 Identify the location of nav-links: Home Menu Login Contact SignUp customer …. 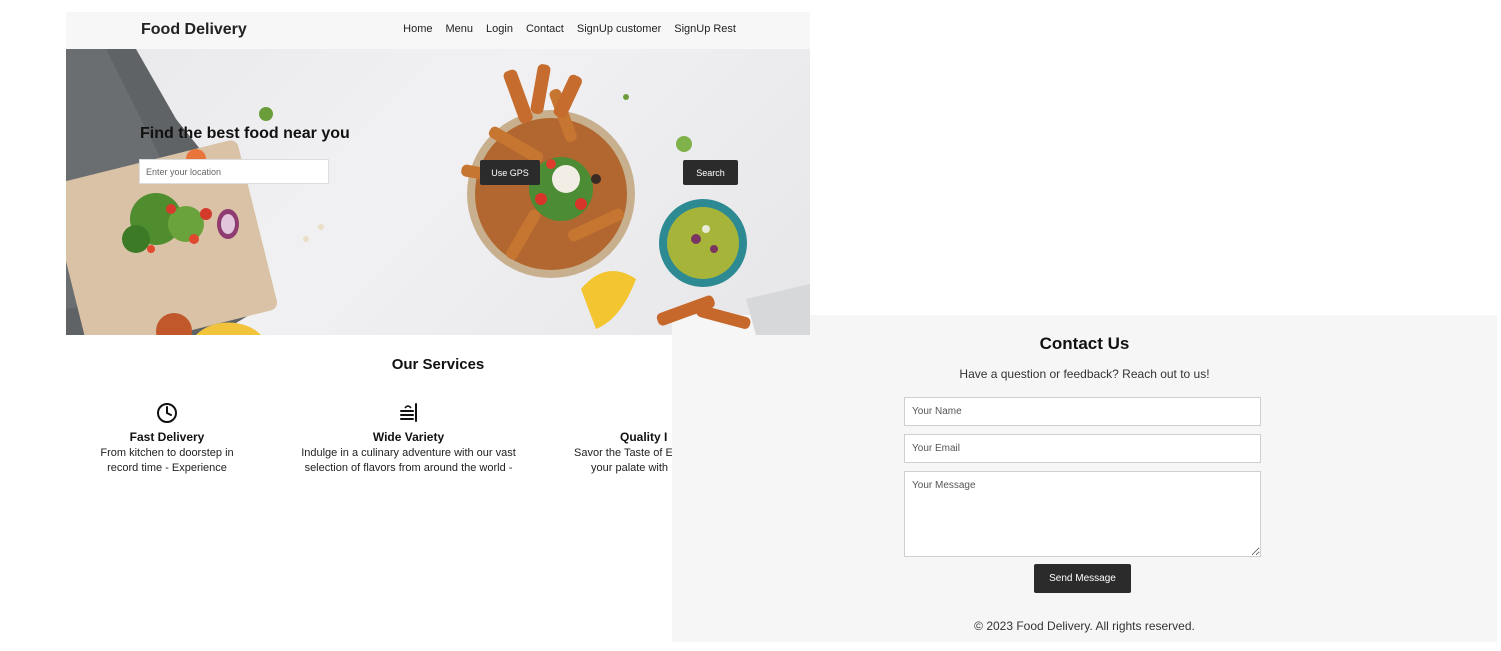
(569, 29).